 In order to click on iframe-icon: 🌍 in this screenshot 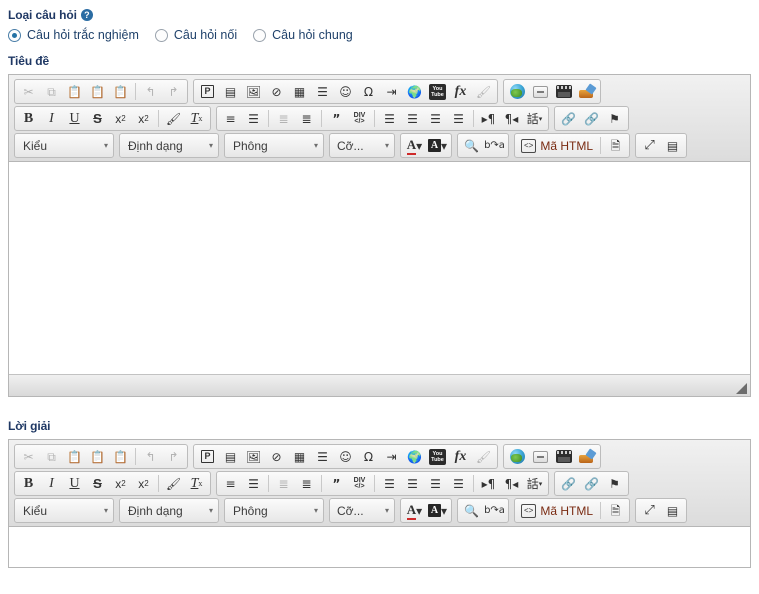, I will do `click(414, 91)`.